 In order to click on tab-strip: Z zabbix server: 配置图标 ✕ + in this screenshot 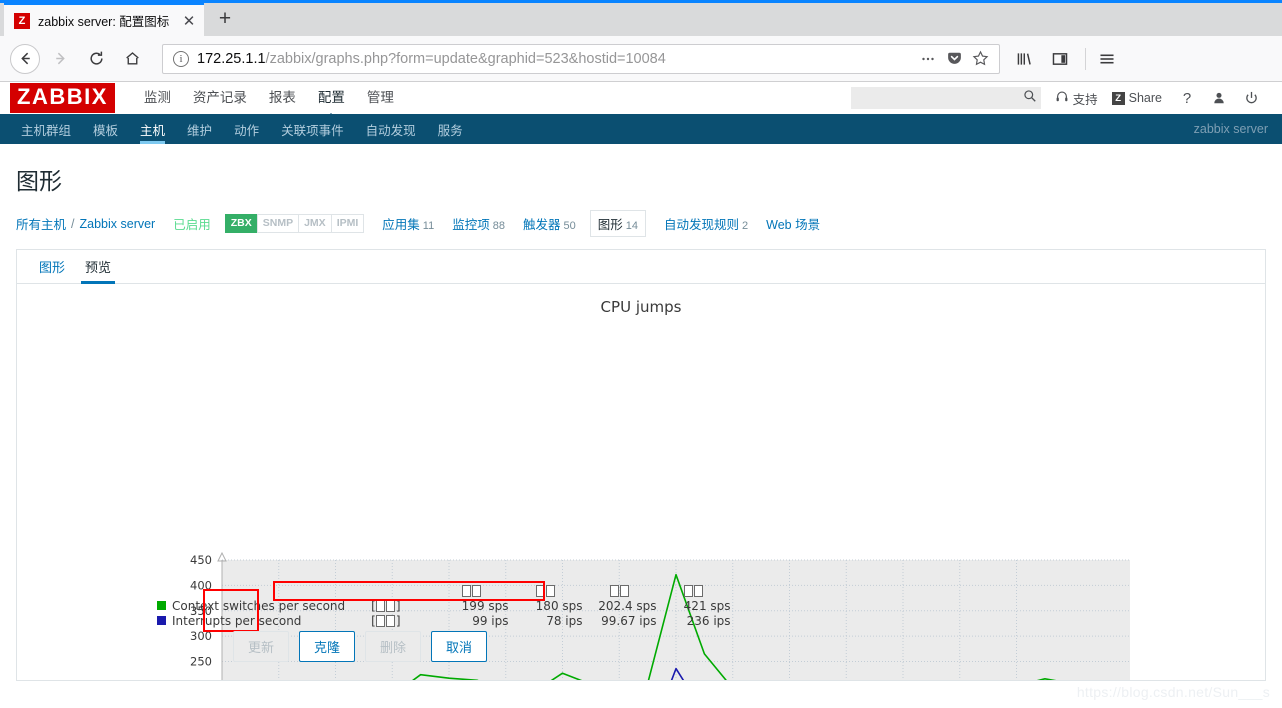, I will do `click(641, 18)`.